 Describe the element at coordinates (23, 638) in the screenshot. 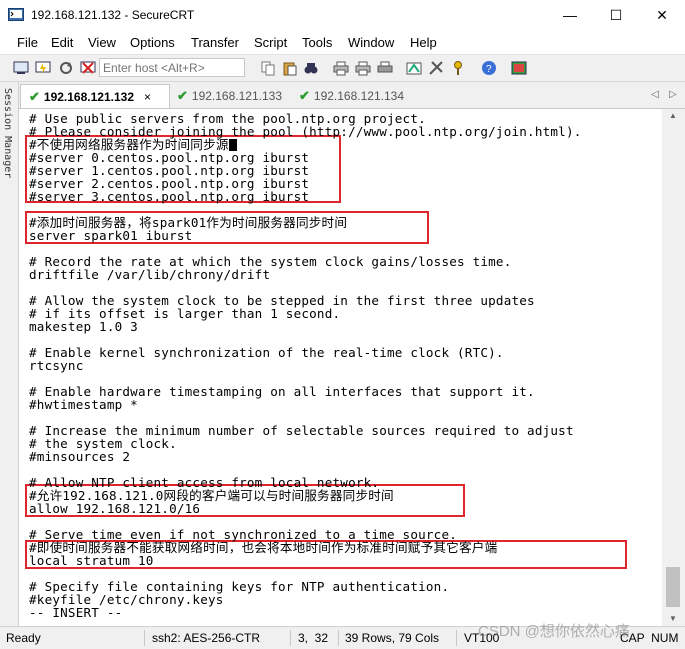

I see `status-ready: Ready` at that location.